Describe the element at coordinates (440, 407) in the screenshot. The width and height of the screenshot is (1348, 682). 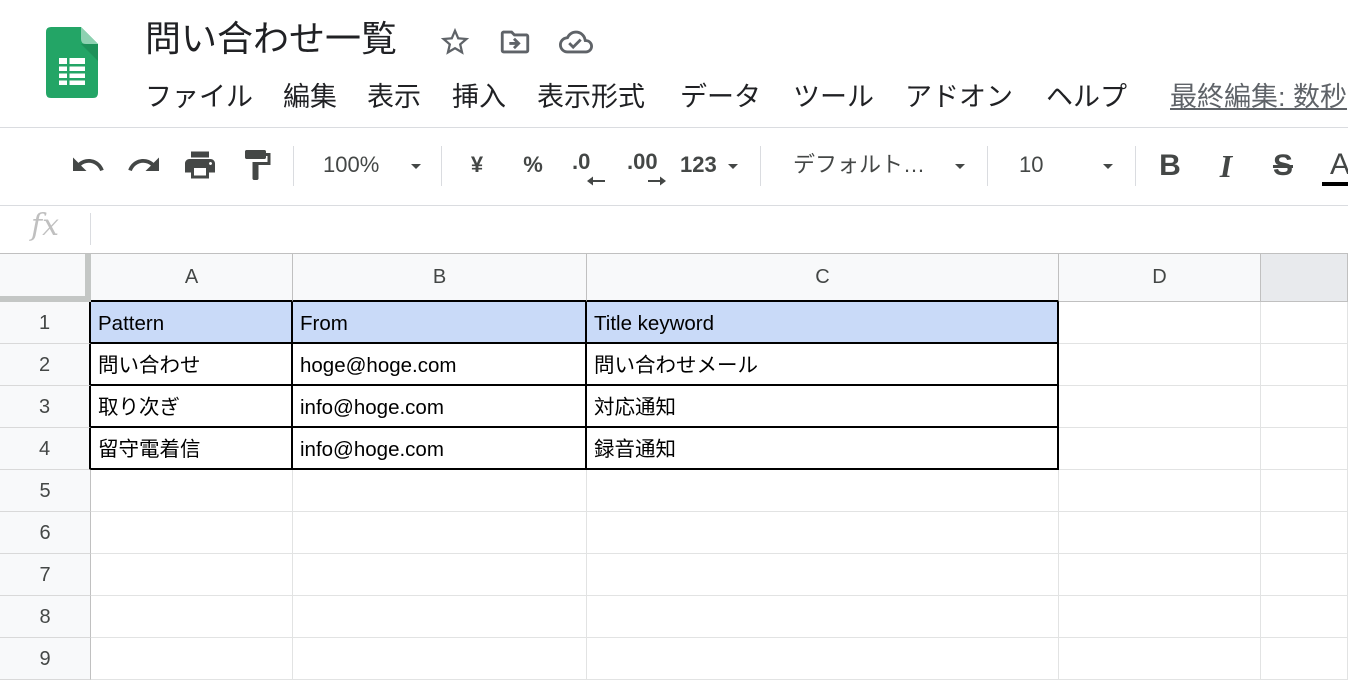
I see `cell-b3: info@hoge.com` at that location.